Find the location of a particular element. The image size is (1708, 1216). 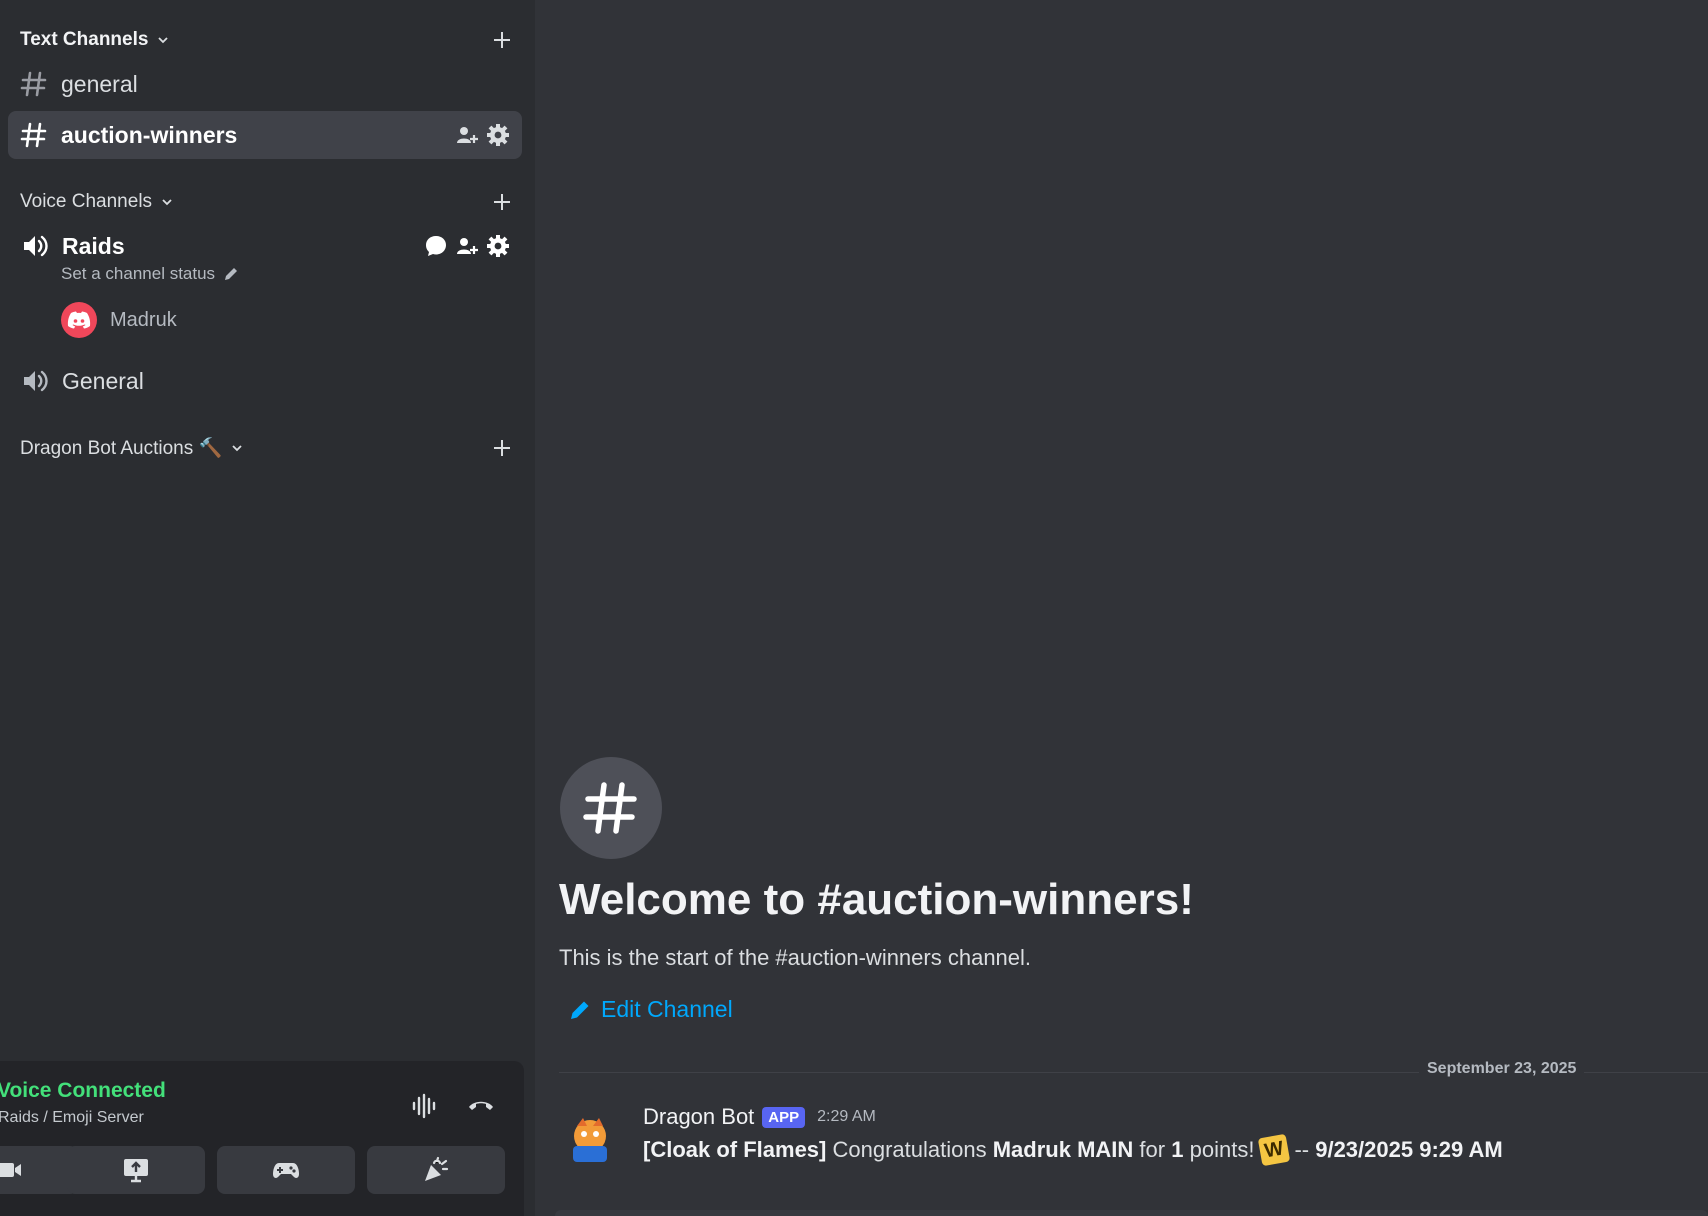

screen-share-icon is located at coordinates (136, 1171).